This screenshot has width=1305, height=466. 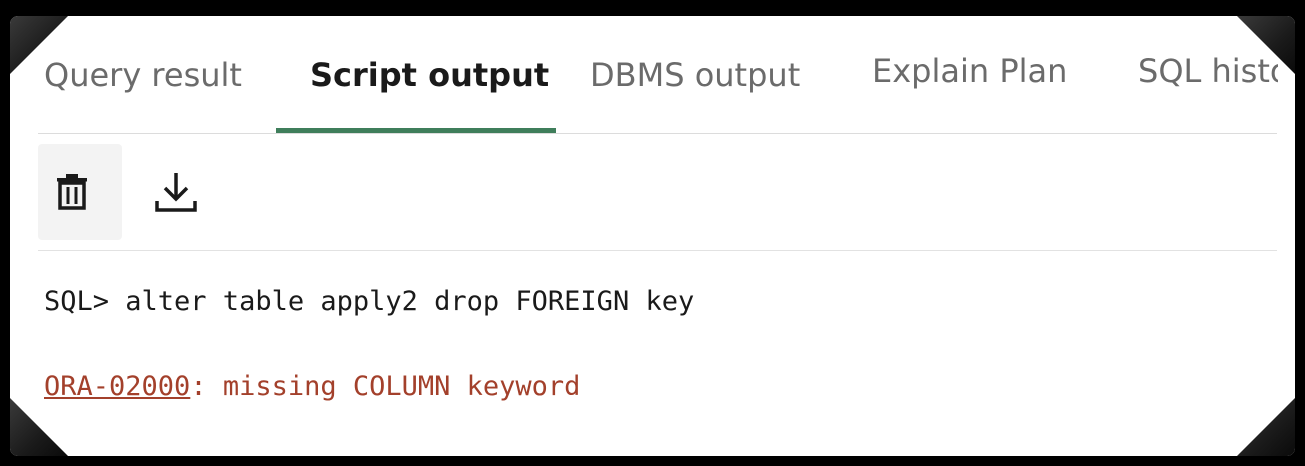 What do you see at coordinates (143, 75) in the screenshot?
I see `tab-query-result: Query result` at bounding box center [143, 75].